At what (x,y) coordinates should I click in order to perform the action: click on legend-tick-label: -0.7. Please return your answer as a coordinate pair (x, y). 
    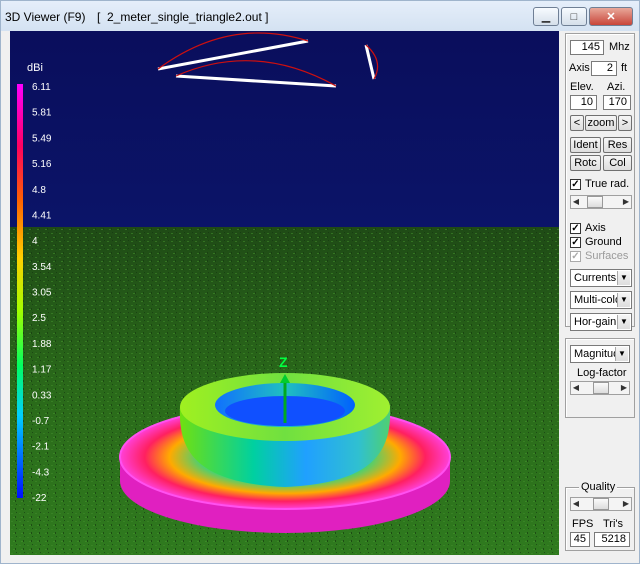
    Looking at the image, I should click on (41, 421).